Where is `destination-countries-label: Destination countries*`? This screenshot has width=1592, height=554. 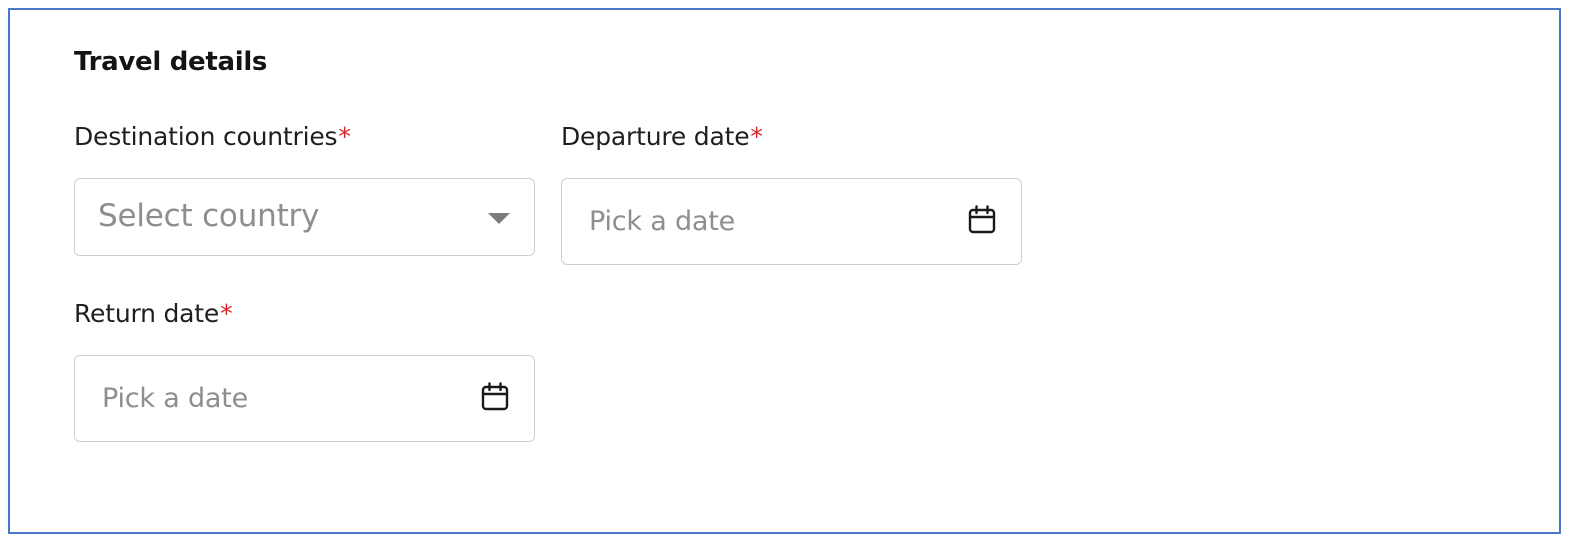 destination-countries-label: Destination countries* is located at coordinates (212, 136).